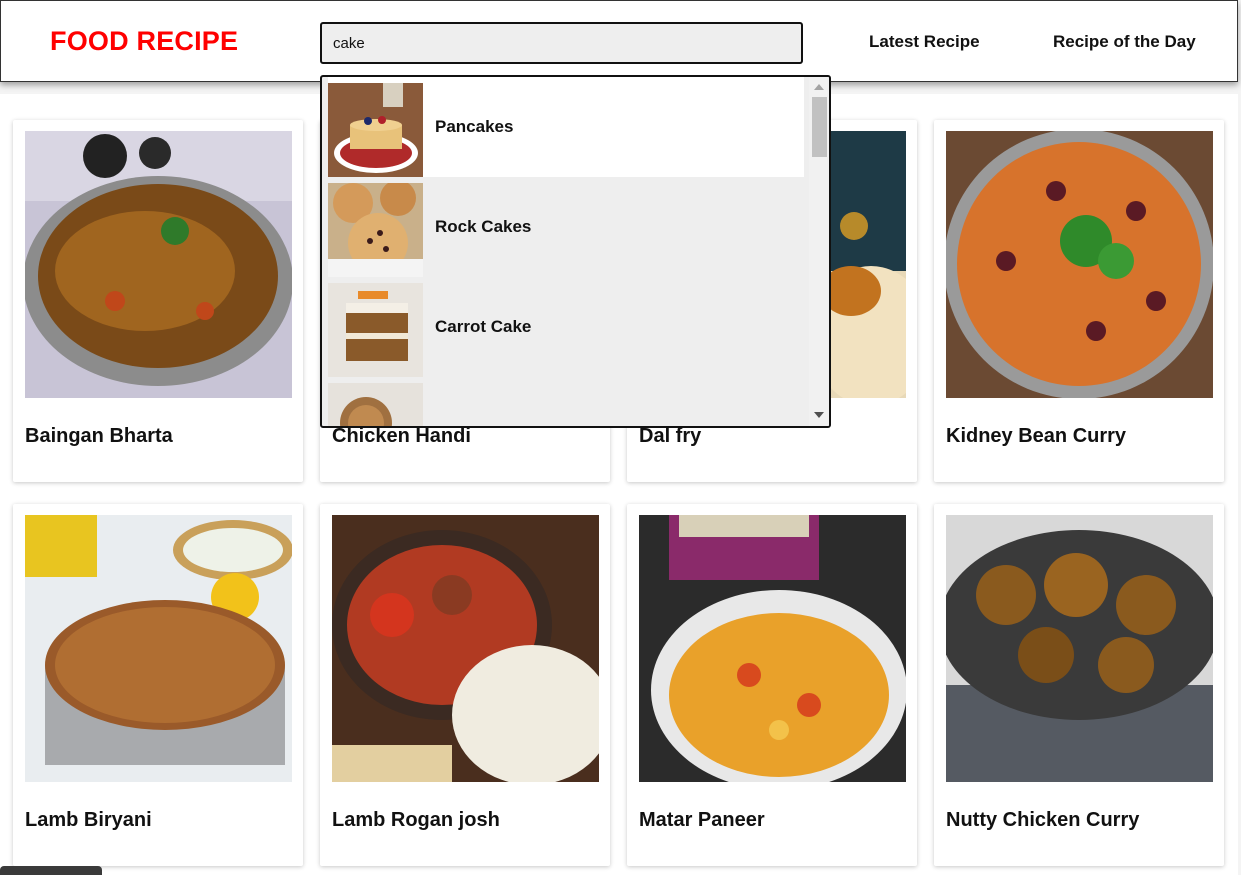 Image resolution: width=1241 pixels, height=875 pixels. I want to click on recipe-title: Chicken Handi, so click(401, 436).